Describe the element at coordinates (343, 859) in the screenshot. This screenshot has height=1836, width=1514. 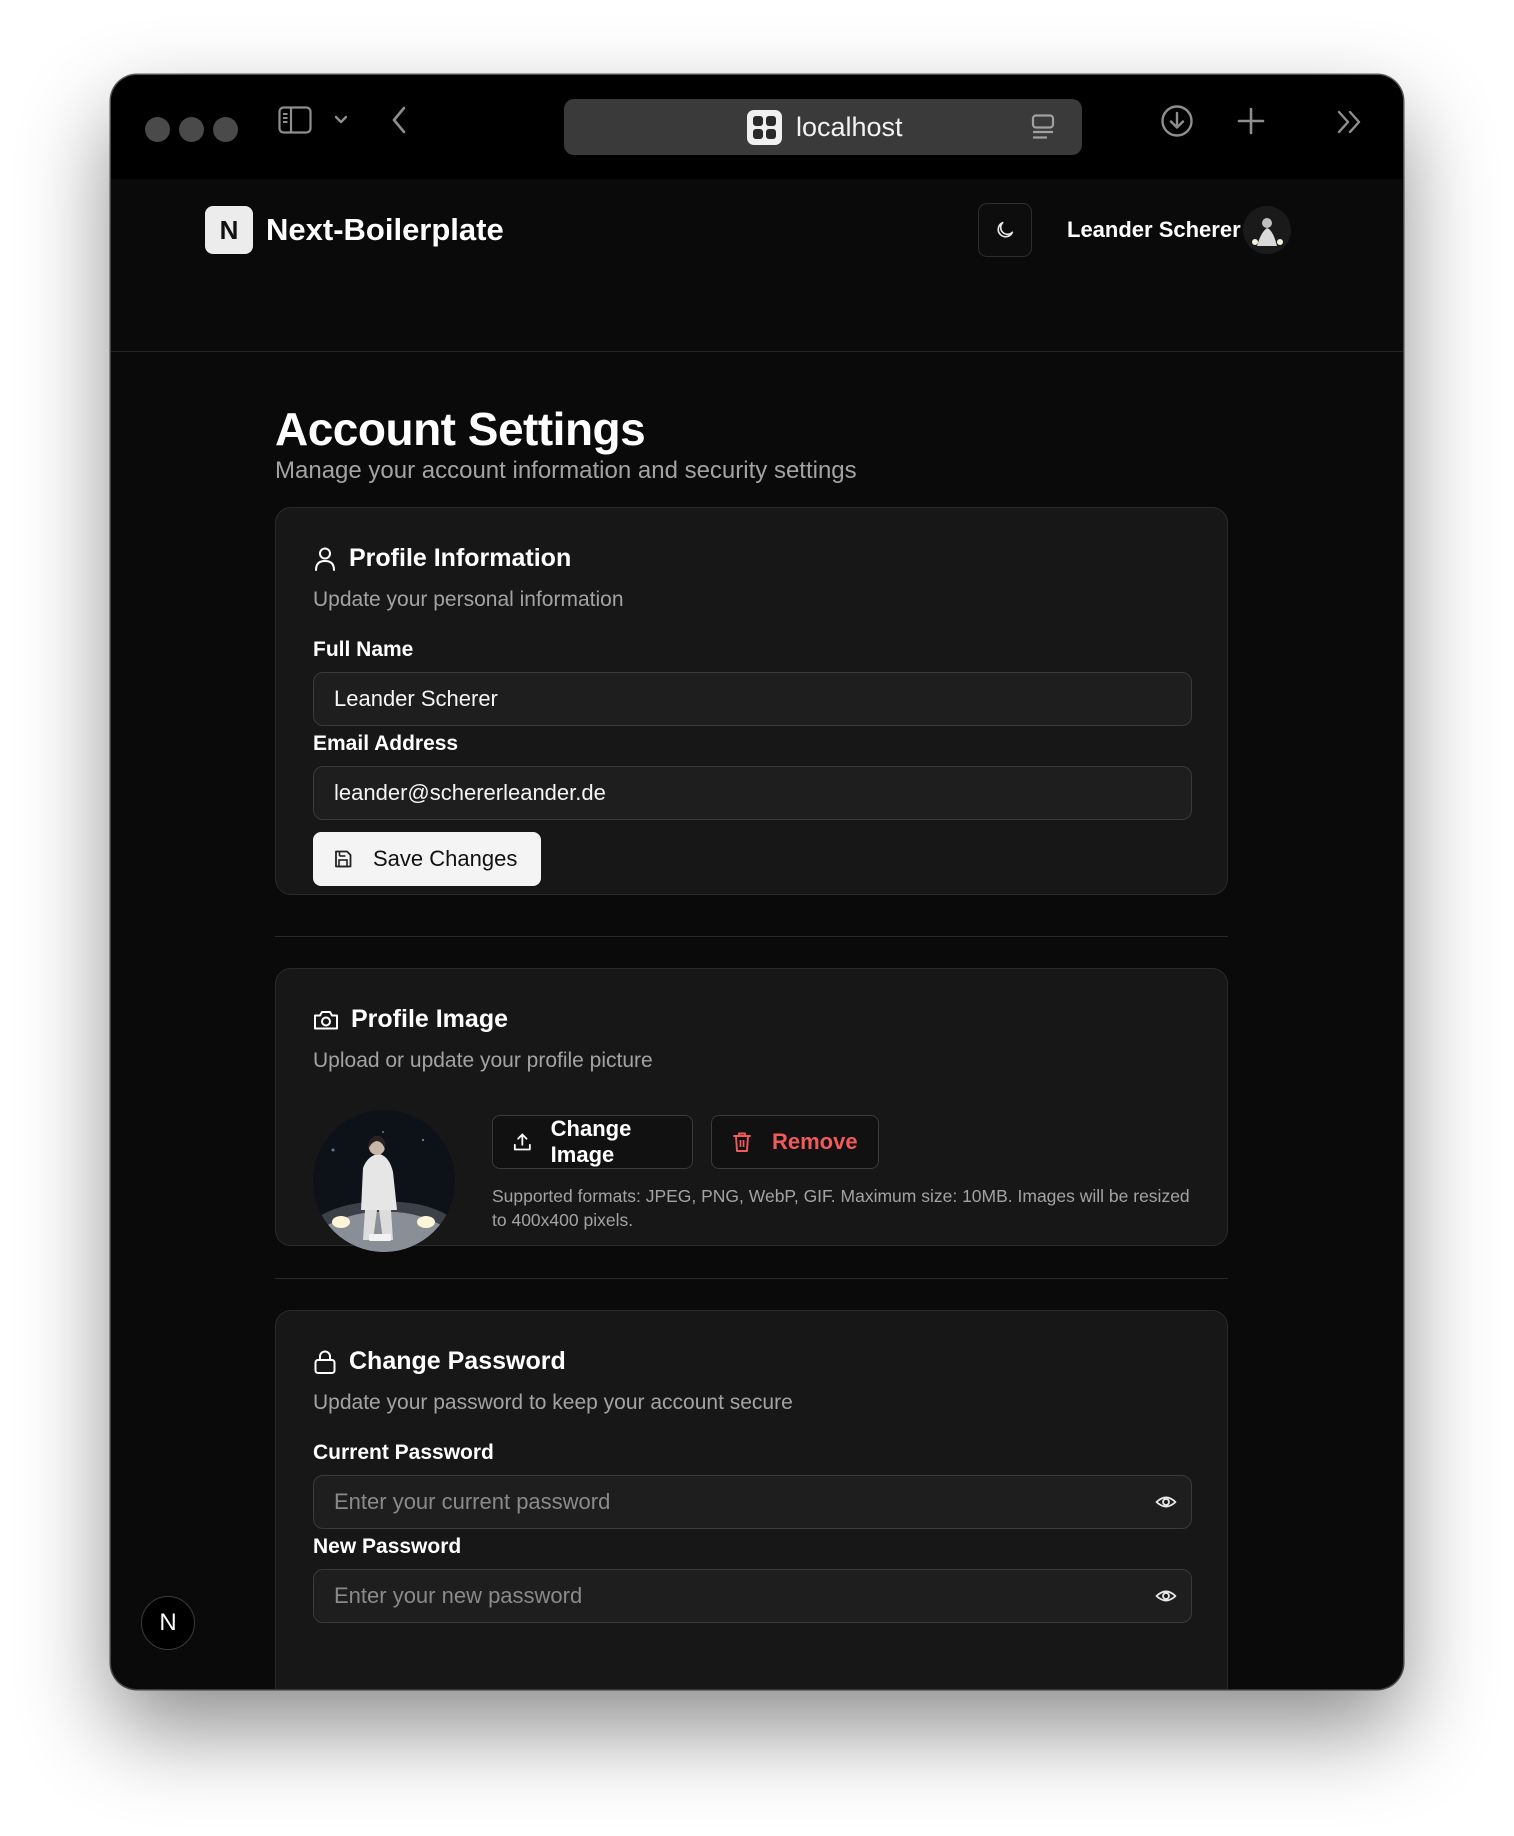
I see `save-icon` at that location.